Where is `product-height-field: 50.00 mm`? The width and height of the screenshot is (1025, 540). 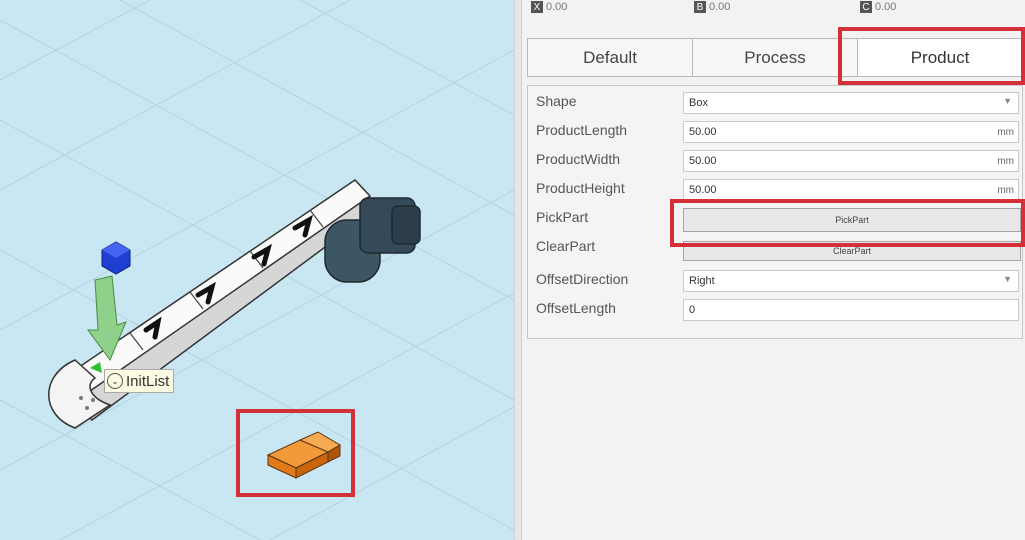 product-height-field: 50.00 mm is located at coordinates (851, 190).